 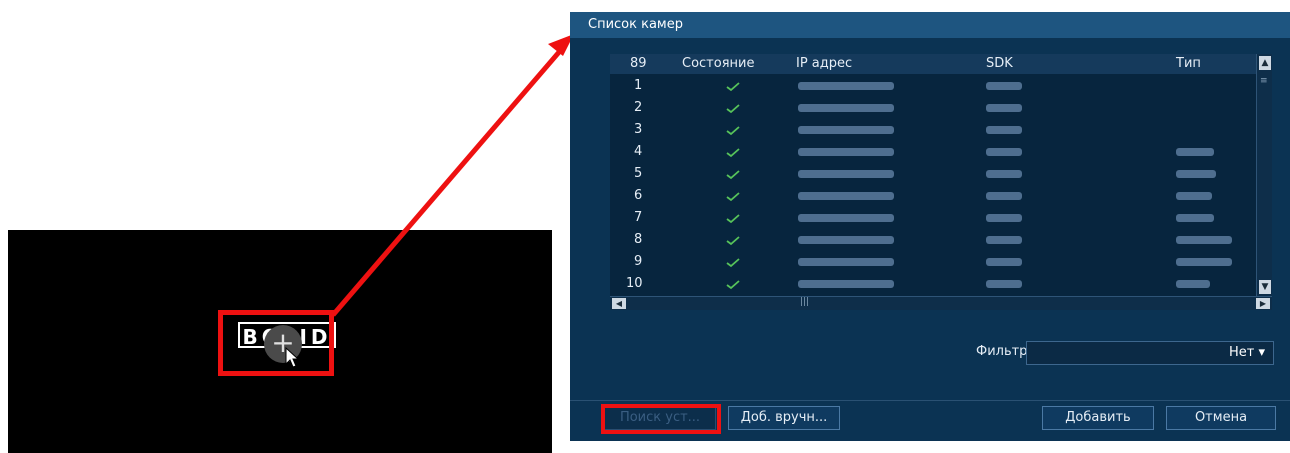 What do you see at coordinates (638, 85) in the screenshot?
I see `row-number: 1` at bounding box center [638, 85].